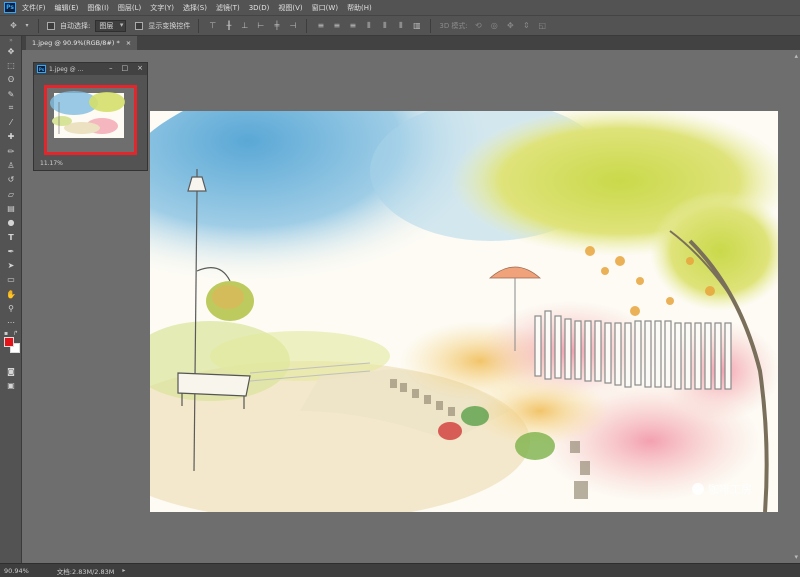 The width and height of the screenshot is (800, 577). What do you see at coordinates (11, 180) in the screenshot?
I see `history-brush-tool-icon: ↺` at bounding box center [11, 180].